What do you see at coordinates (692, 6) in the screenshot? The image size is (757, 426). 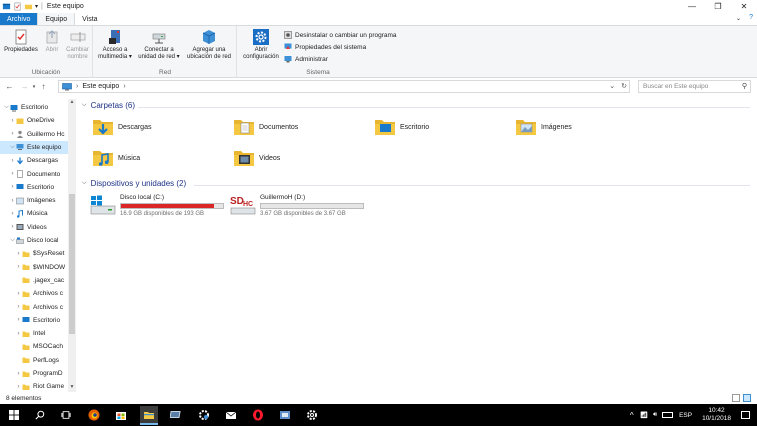 I see `minimize-button: —` at bounding box center [692, 6].